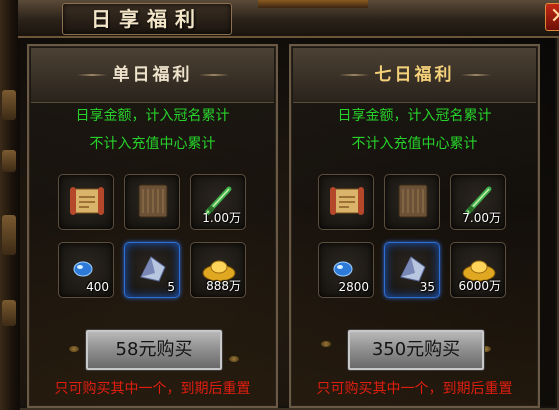 This screenshot has height=410, width=559. What do you see at coordinates (427, 287) in the screenshot?
I see `item-quantity: 35` at bounding box center [427, 287].